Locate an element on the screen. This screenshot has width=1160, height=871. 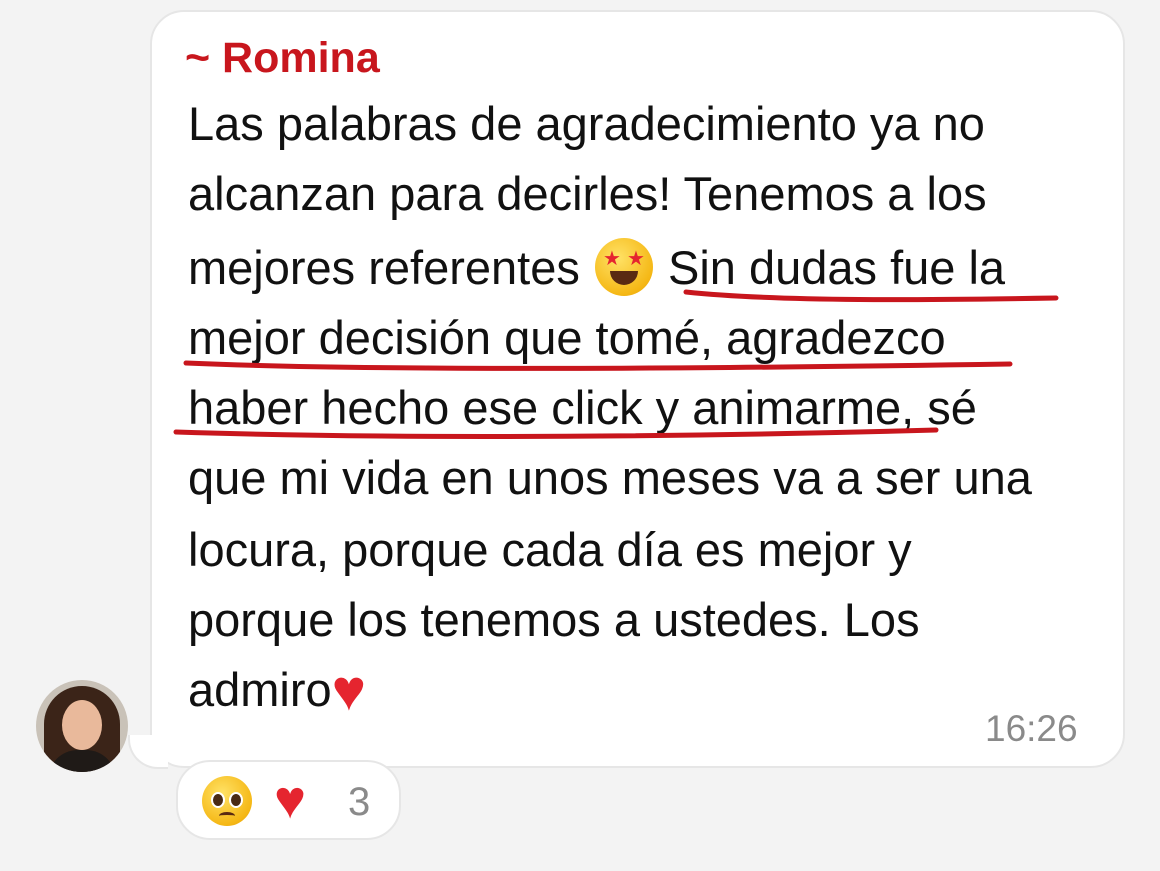
avatar is located at coordinates (82, 726).